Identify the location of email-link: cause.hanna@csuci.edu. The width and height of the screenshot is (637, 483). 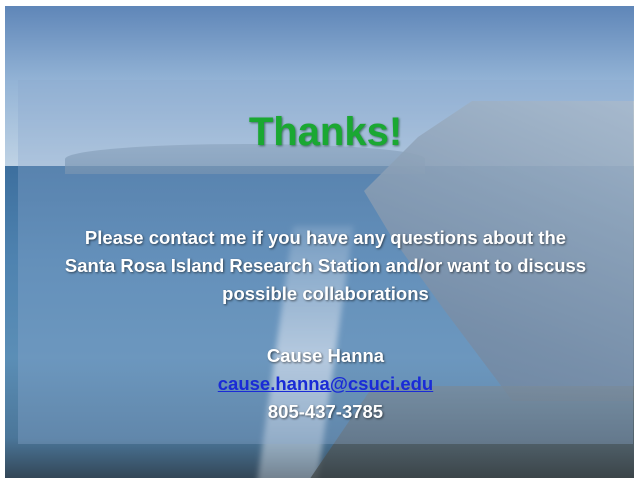
(325, 383).